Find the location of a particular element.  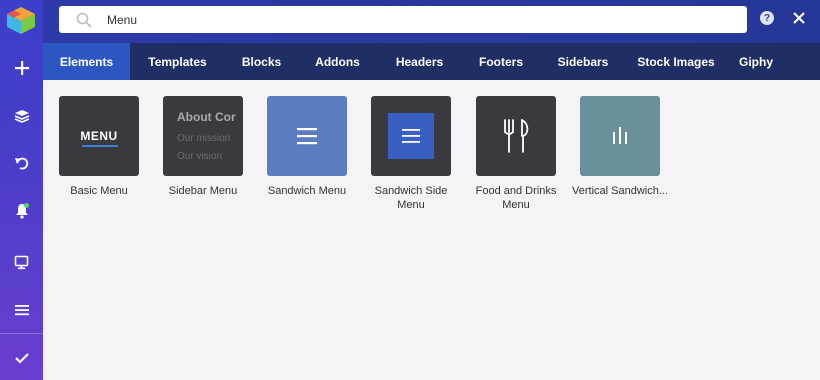

menu-button is located at coordinates (21, 310).